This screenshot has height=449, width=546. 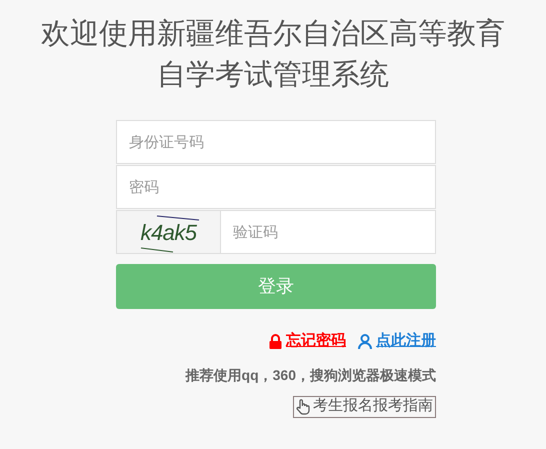 I want to click on link: 忘记密码, so click(x=316, y=341).